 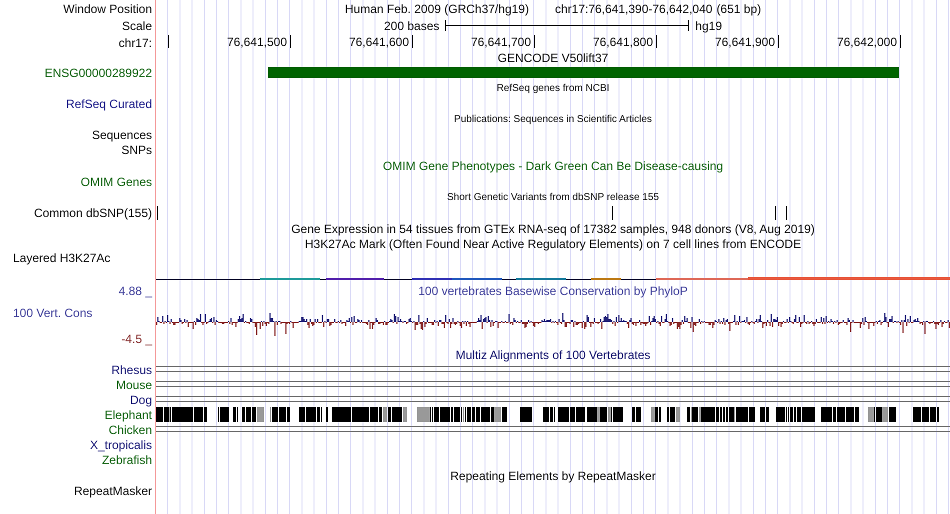 I want to click on track-title: OMIM Gene Phenotypes - Dark Green Can Be Disease-causing, so click(x=553, y=166).